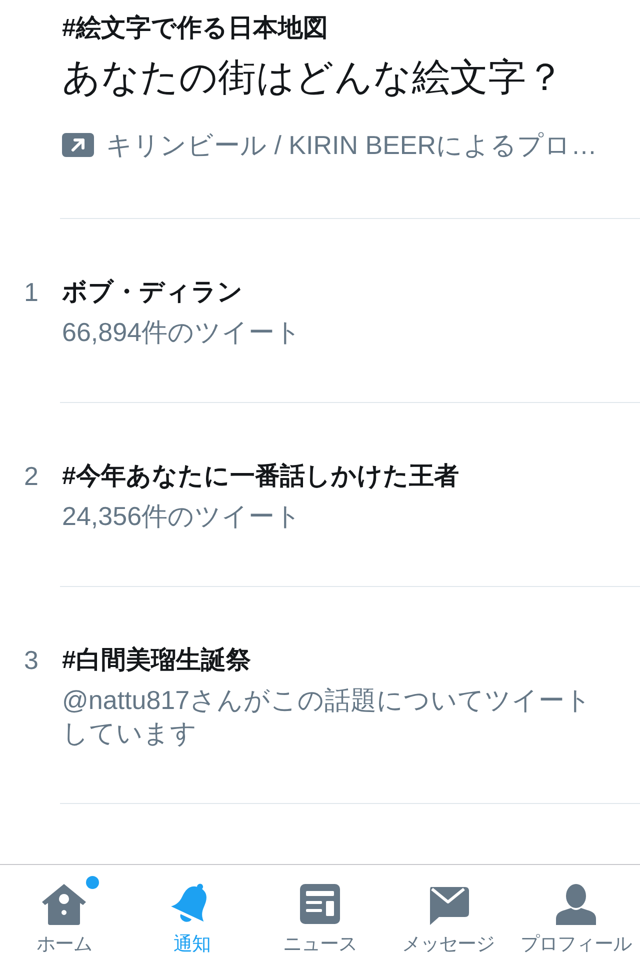 The width and height of the screenshot is (640, 962). Describe the element at coordinates (31, 476) in the screenshot. I see `trend-rank: 2` at that location.